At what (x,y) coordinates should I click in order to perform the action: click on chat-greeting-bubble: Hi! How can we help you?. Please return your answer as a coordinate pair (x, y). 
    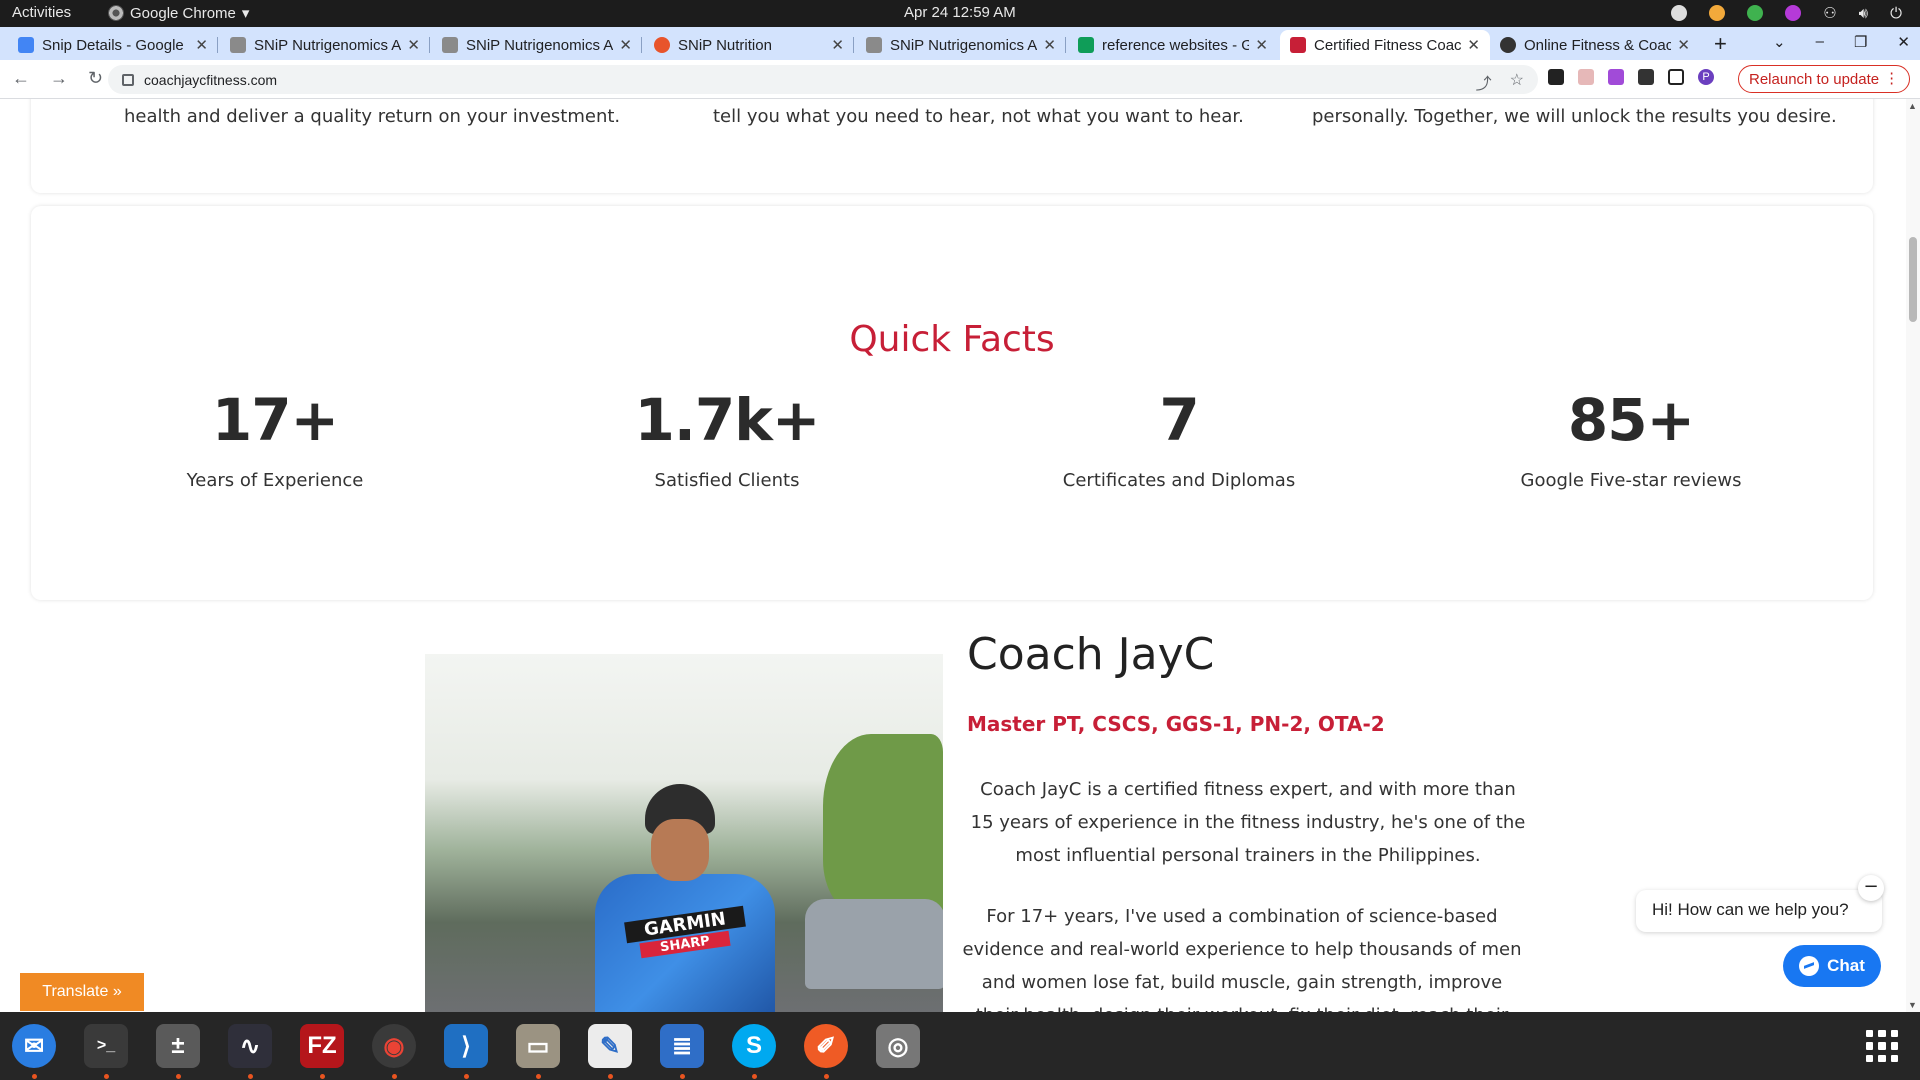
    Looking at the image, I should click on (1759, 911).